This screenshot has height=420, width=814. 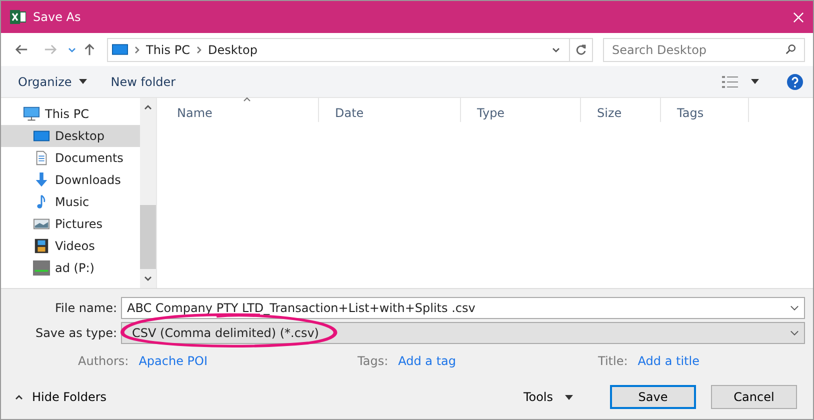 I want to click on field-label: File name:, so click(x=86, y=307).